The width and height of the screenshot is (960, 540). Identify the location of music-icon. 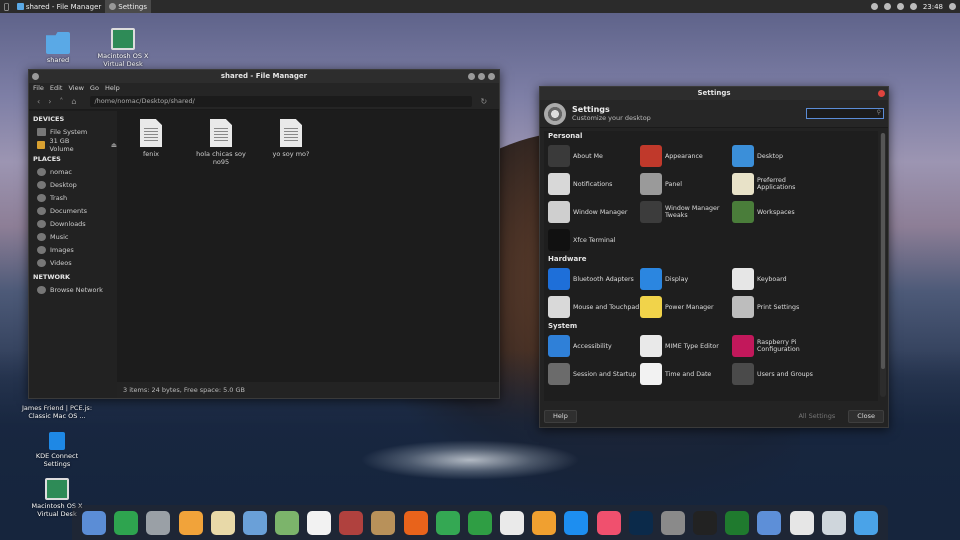
(608, 522).